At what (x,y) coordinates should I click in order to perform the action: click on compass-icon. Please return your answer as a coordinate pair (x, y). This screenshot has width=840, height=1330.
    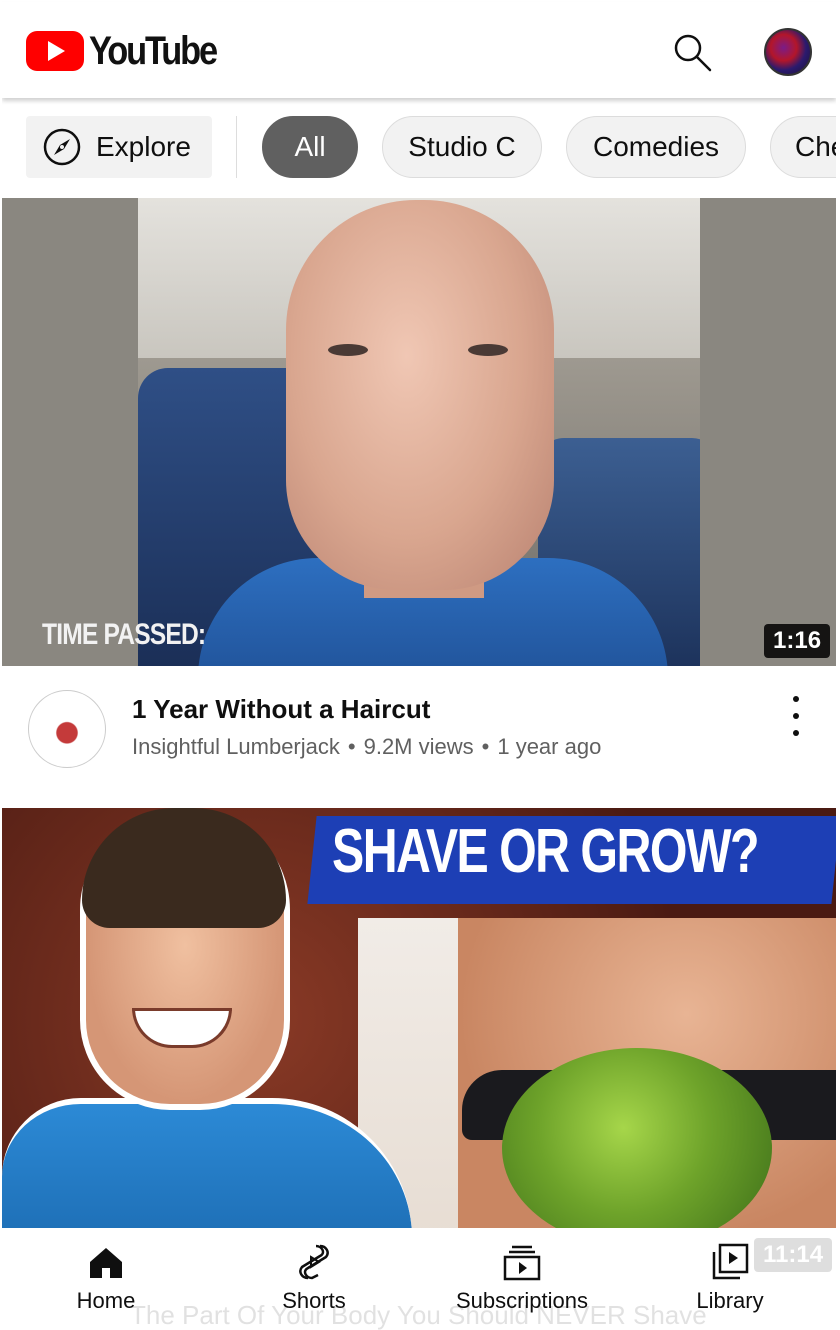
    Looking at the image, I should click on (62, 147).